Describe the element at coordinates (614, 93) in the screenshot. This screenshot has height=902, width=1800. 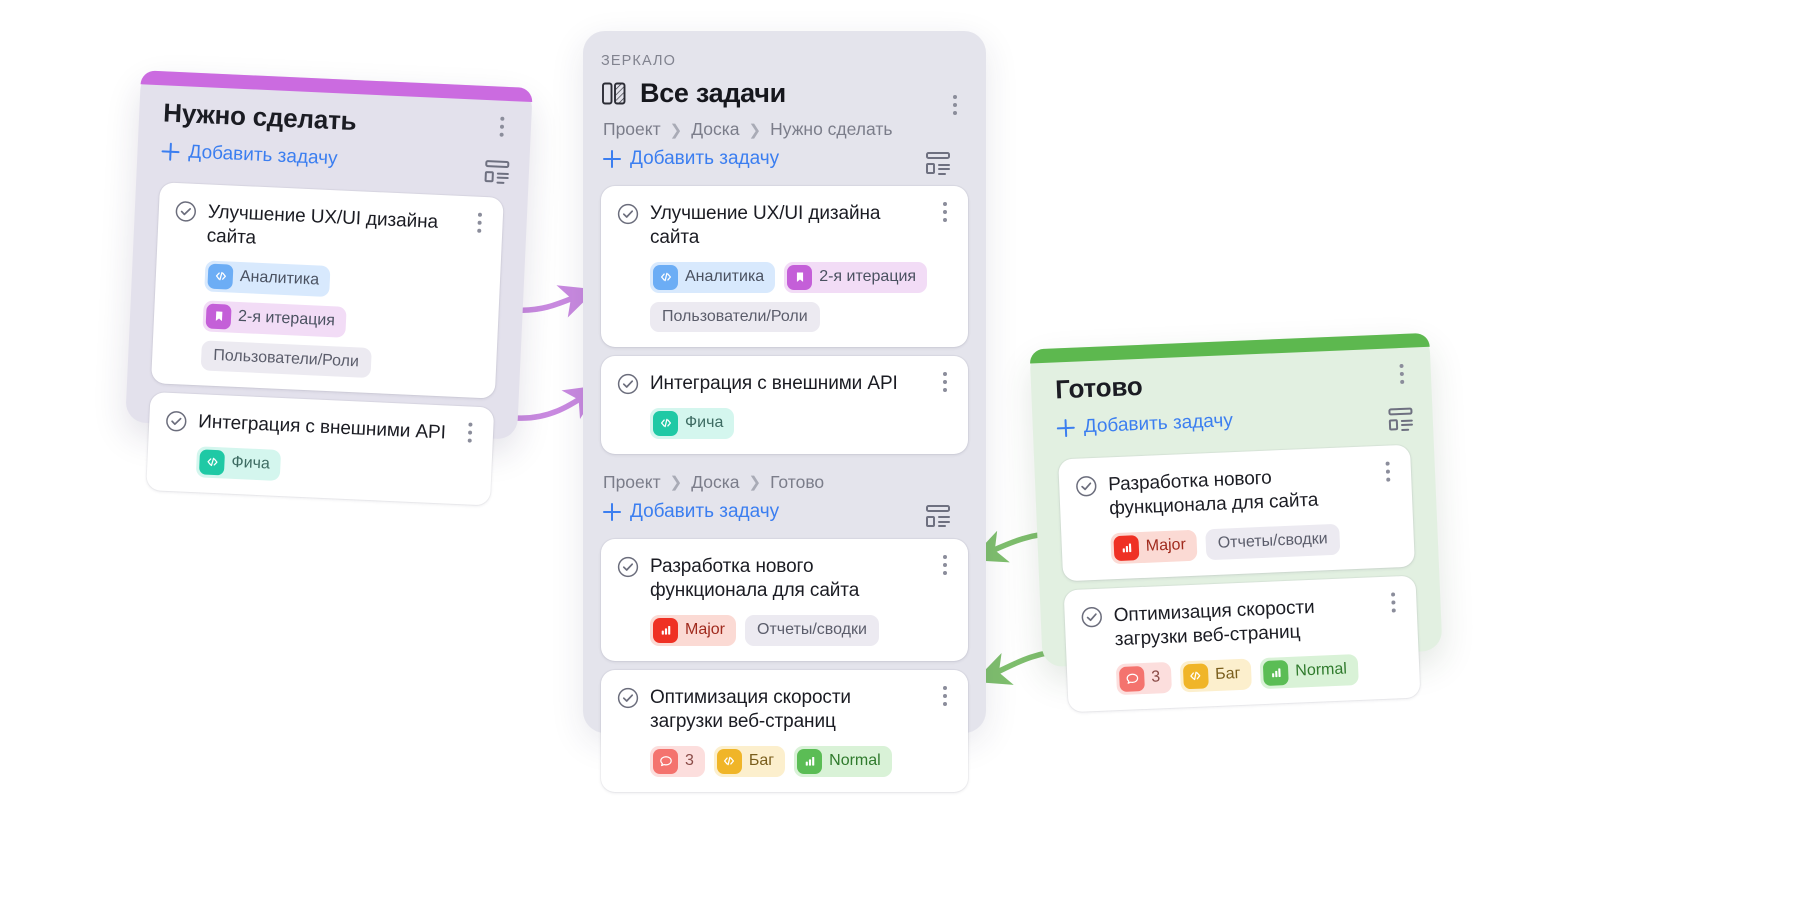
I see `board-columns-icon` at that location.